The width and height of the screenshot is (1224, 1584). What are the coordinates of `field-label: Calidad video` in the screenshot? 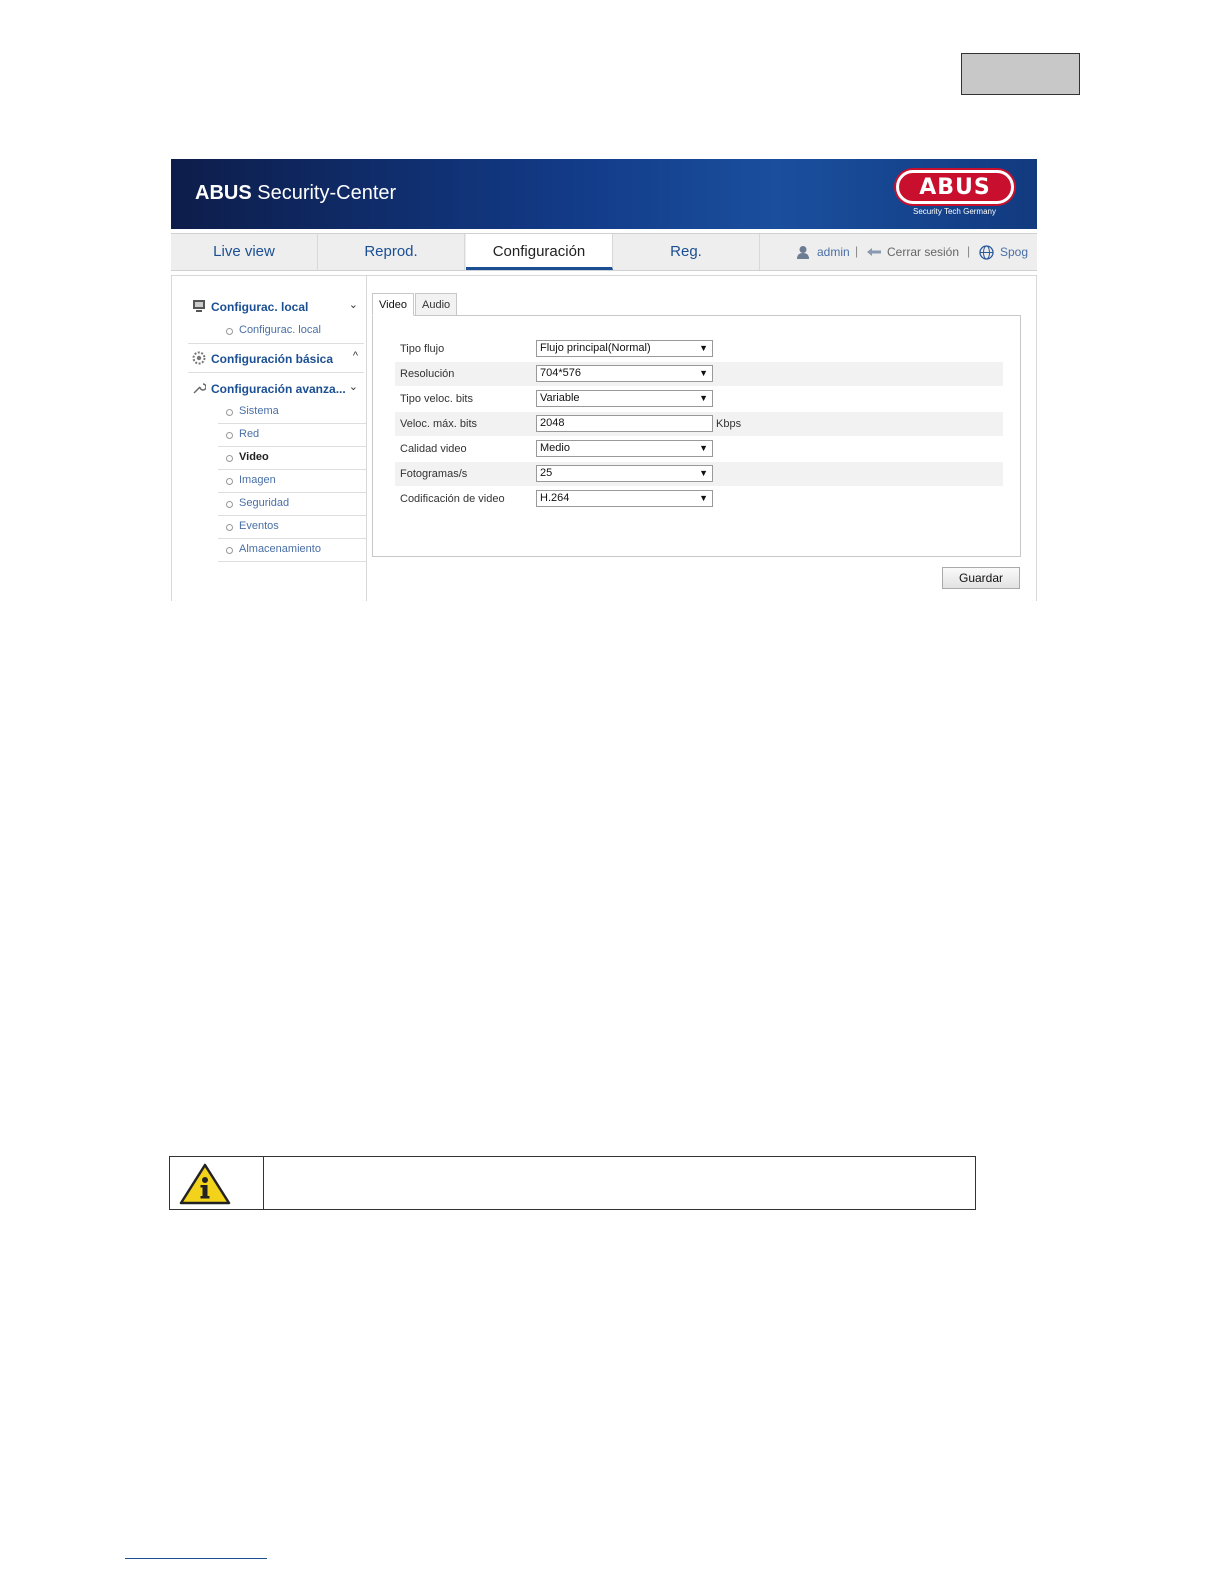 It's located at (433, 449).